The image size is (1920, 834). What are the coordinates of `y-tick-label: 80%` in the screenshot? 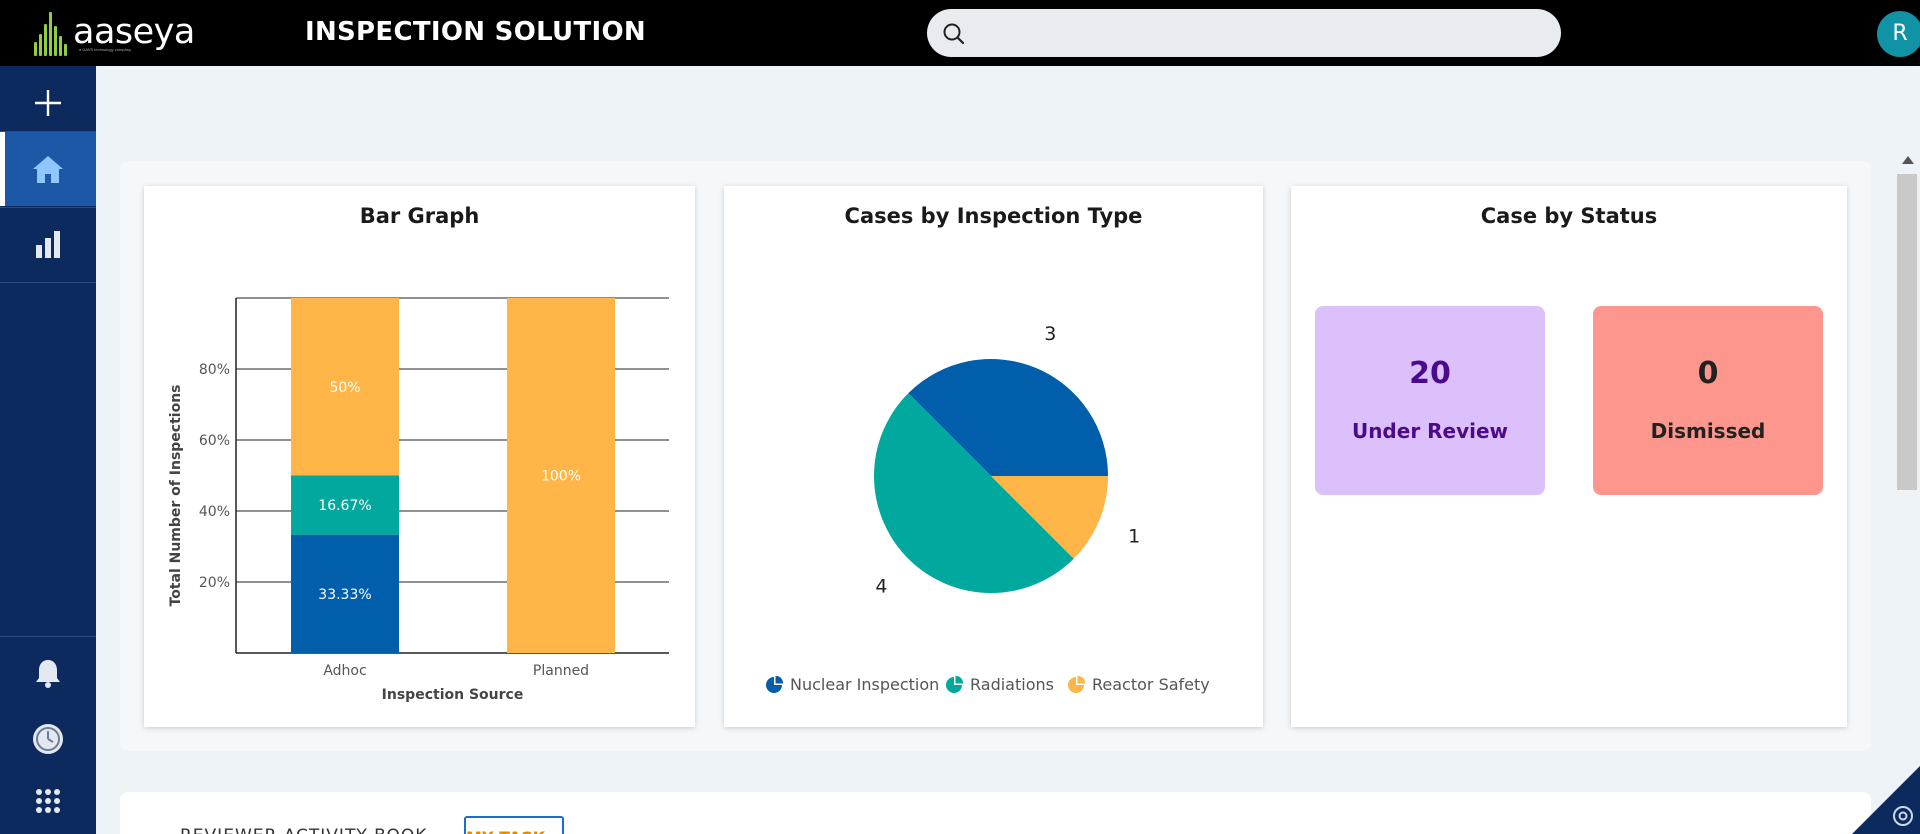 It's located at (214, 370).